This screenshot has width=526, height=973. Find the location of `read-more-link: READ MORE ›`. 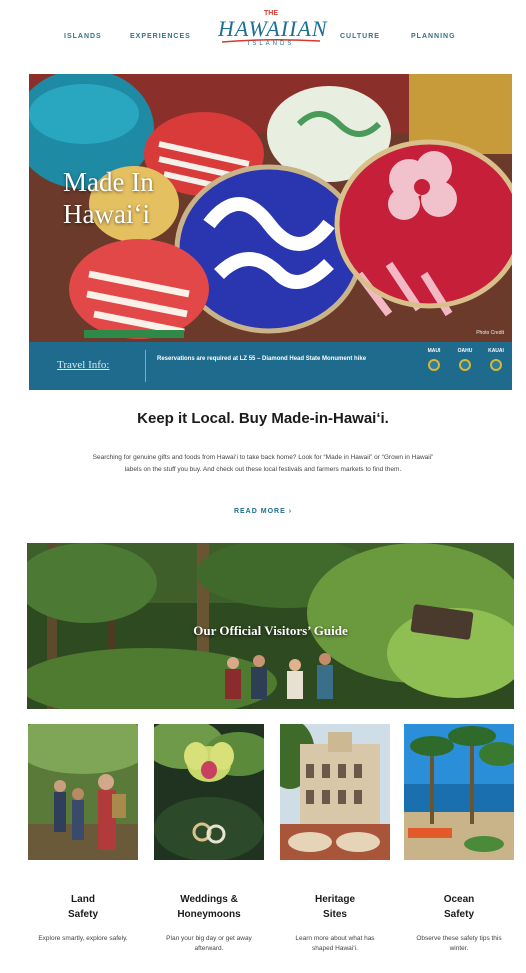

read-more-link: READ MORE › is located at coordinates (263, 511).